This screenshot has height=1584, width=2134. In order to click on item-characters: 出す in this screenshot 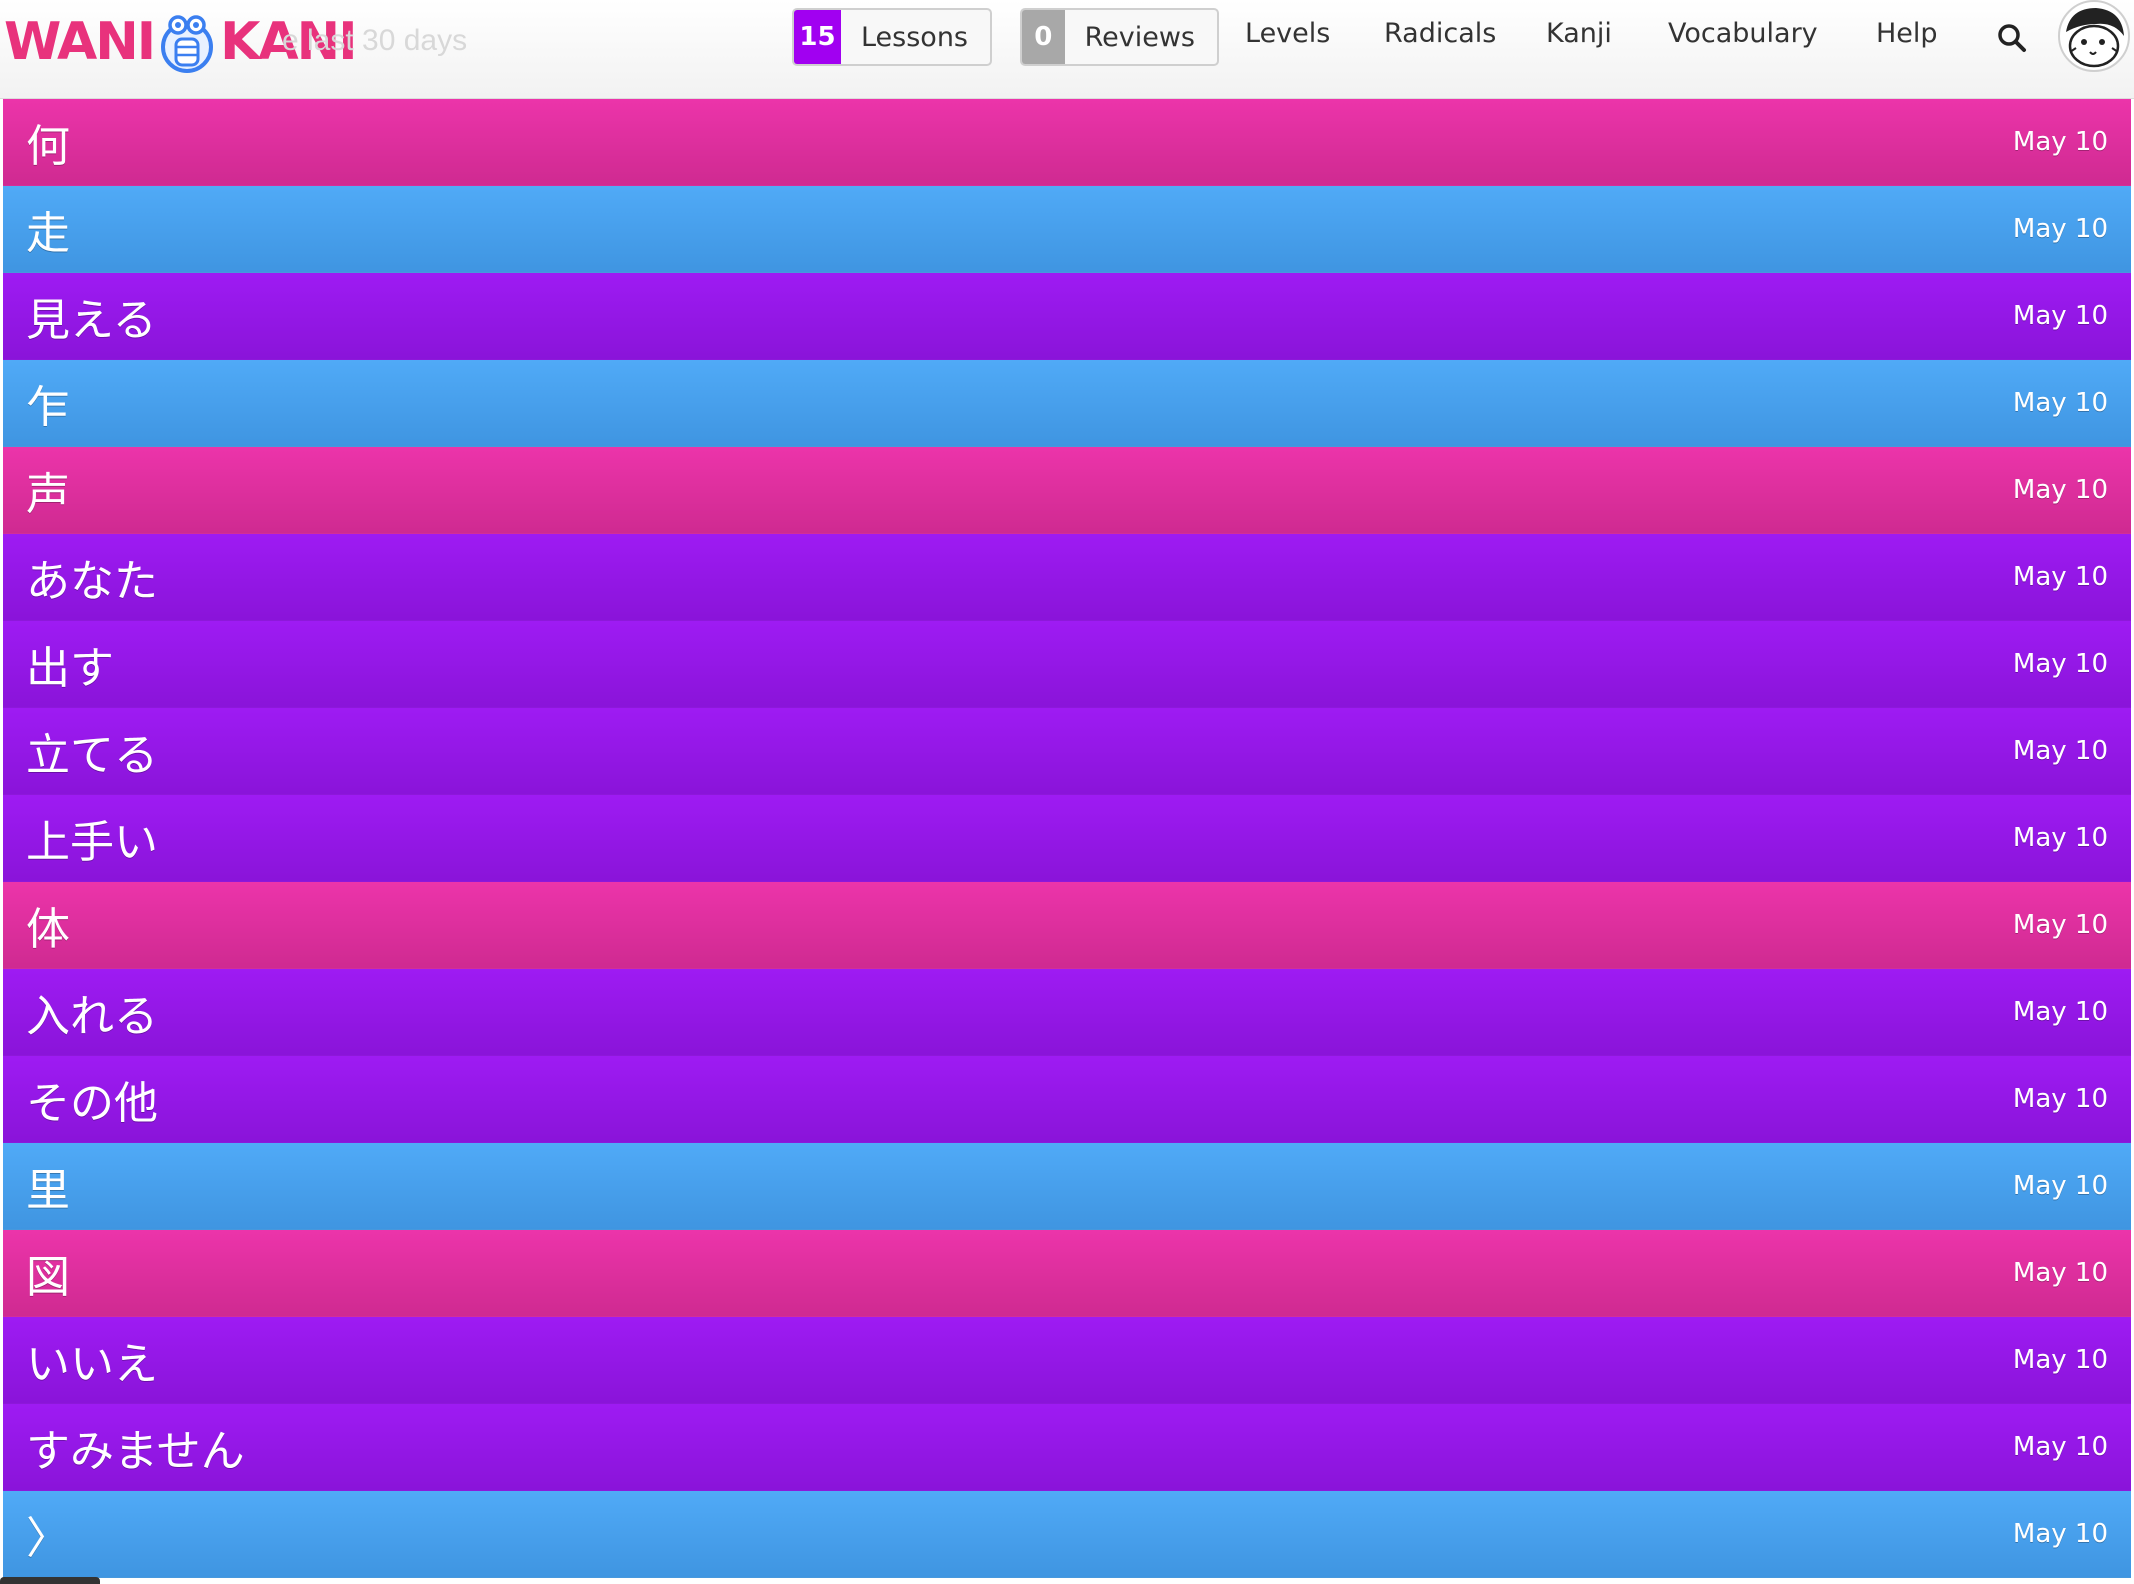, I will do `click(70, 668)`.